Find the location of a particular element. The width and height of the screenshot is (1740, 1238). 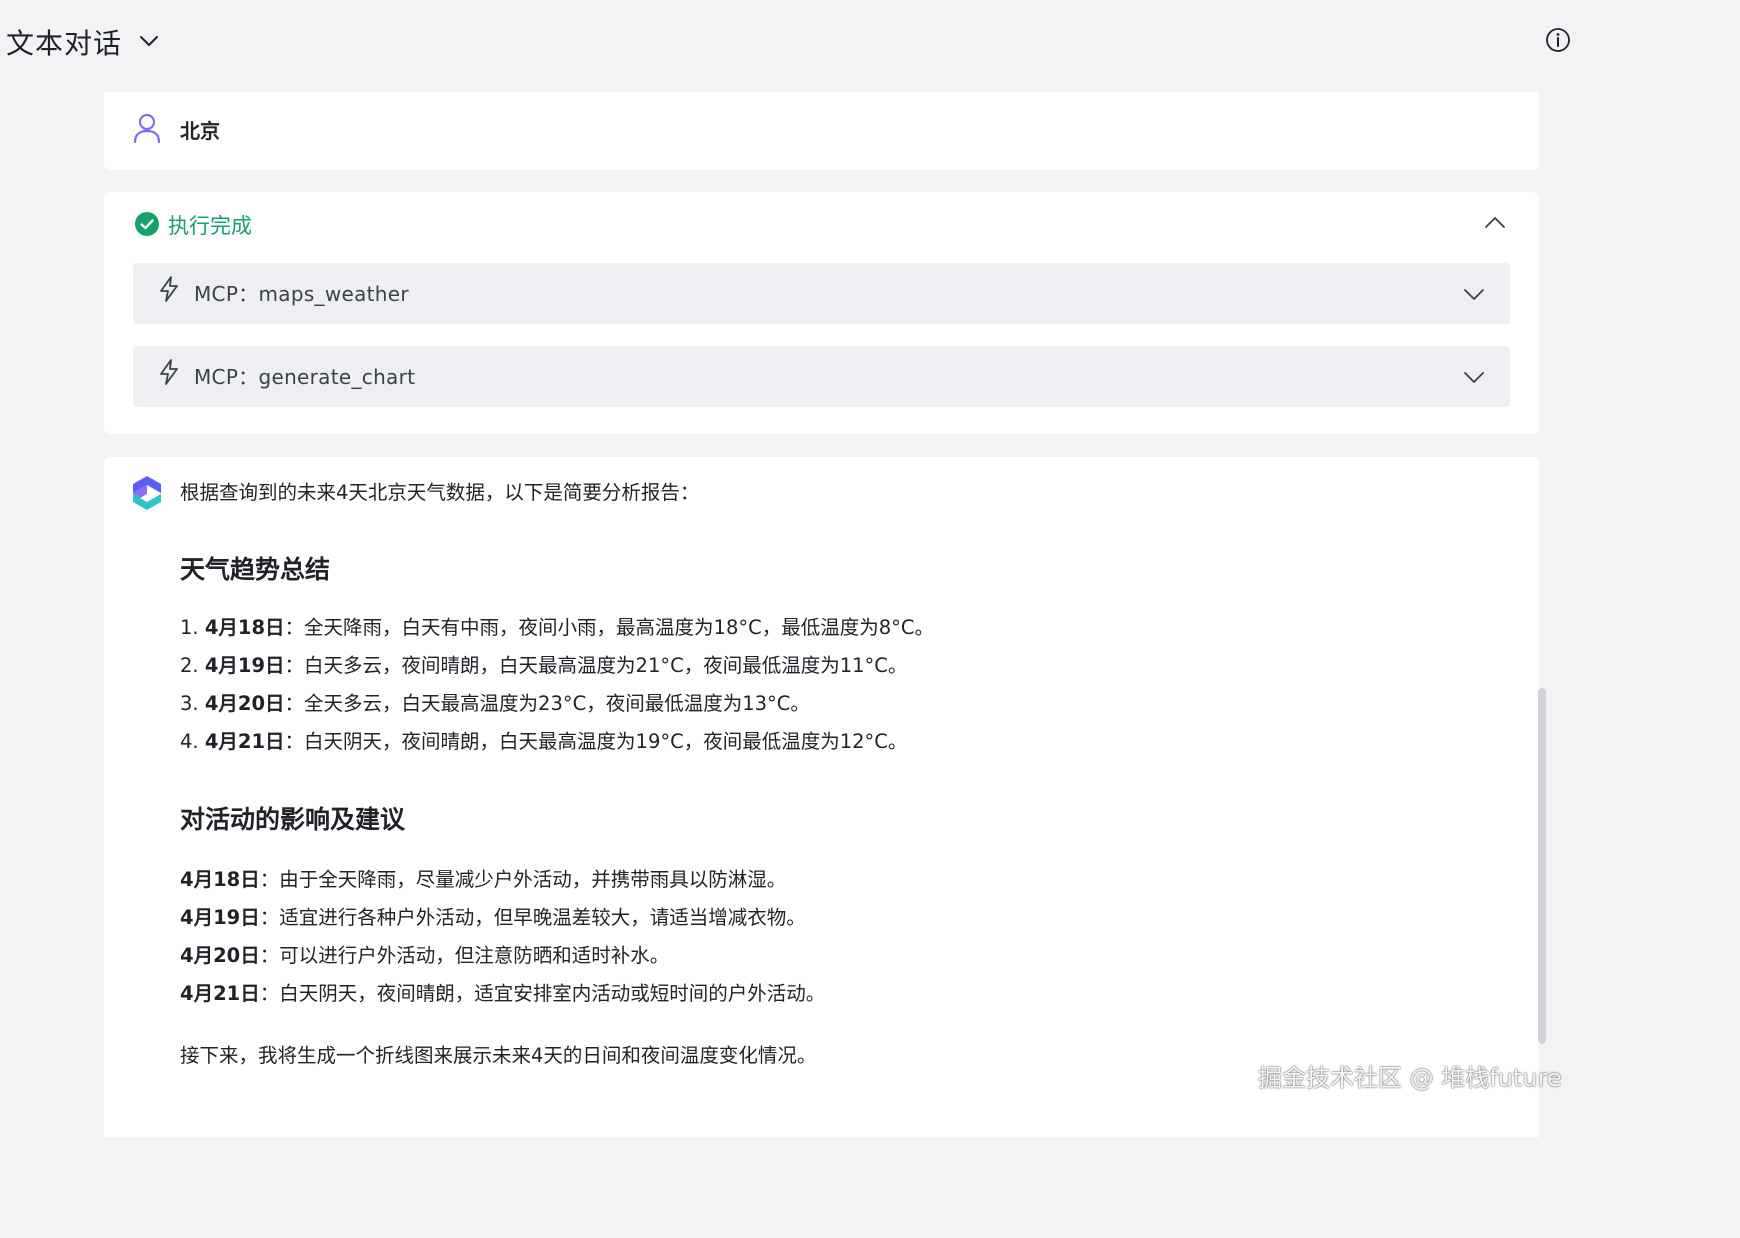

user-message-card: 北京 is located at coordinates (821, 131).